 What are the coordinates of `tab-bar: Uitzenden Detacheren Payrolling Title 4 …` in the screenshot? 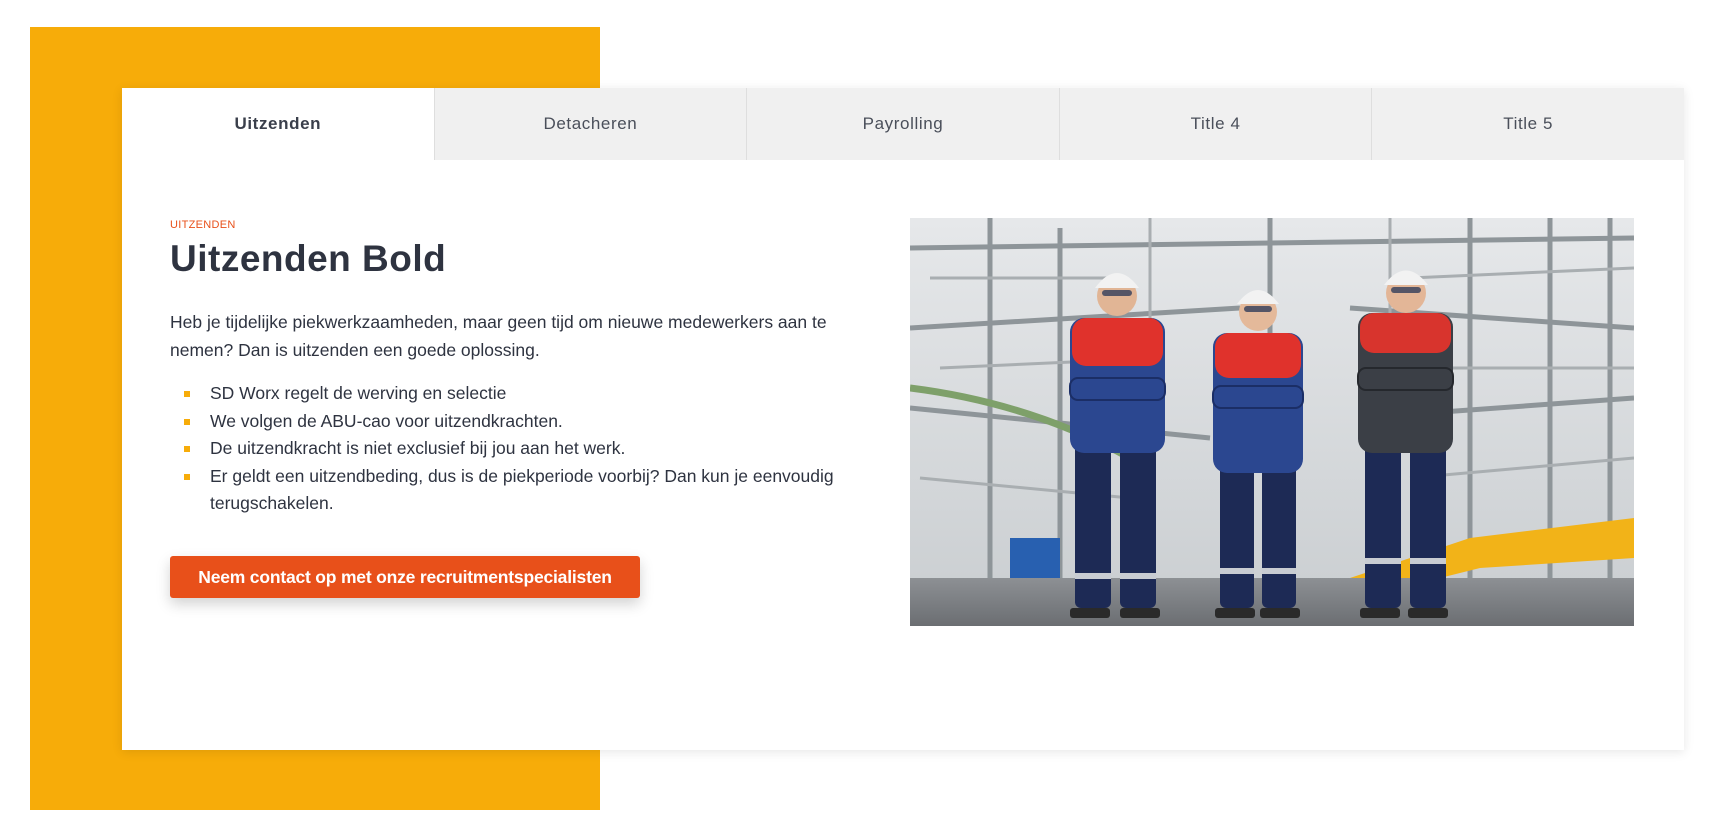 It's located at (903, 124).